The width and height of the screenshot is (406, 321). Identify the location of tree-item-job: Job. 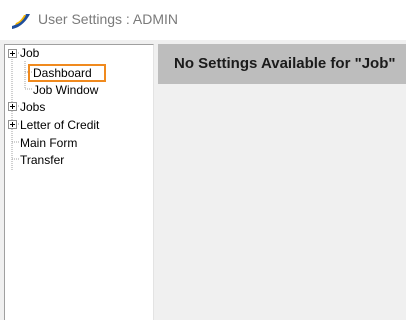
(29, 53).